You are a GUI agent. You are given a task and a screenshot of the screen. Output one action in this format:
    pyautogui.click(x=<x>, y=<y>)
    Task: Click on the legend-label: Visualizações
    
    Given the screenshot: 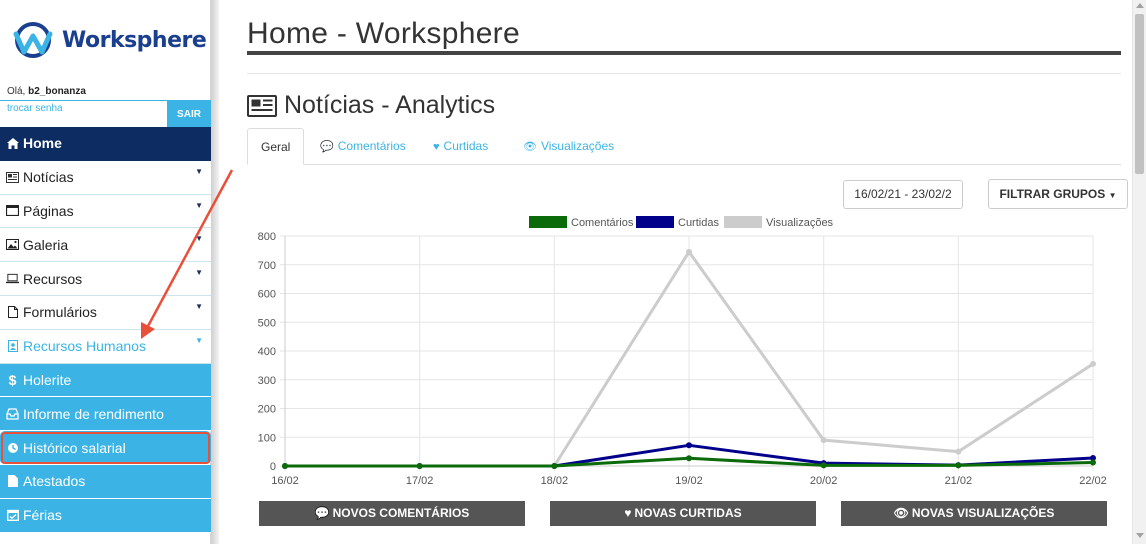 What is the action you would take?
    pyautogui.click(x=800, y=223)
    